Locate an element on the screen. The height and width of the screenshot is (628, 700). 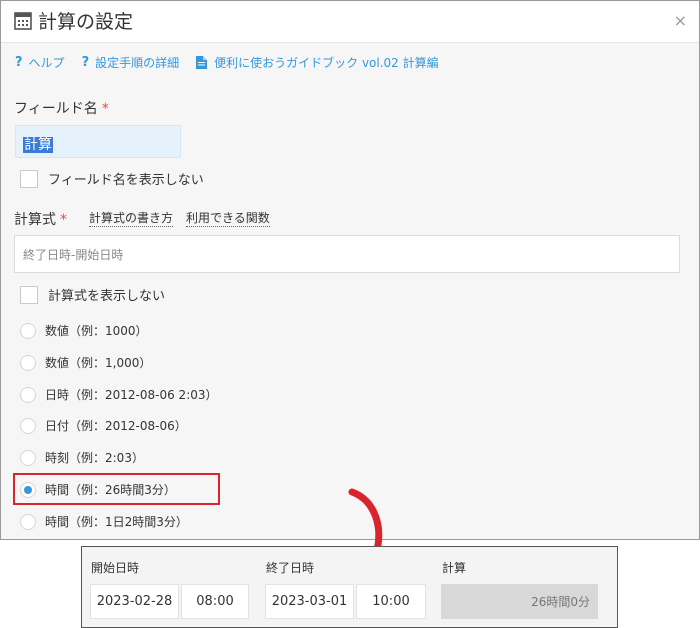
start-time-field: 08:00 is located at coordinates (215, 601).